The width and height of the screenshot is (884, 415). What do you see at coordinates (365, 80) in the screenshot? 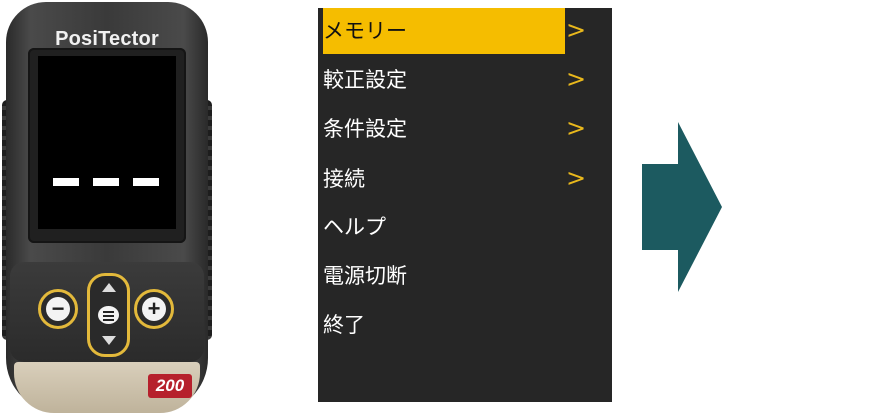
I see `menu-item-label: 較正設定` at bounding box center [365, 80].